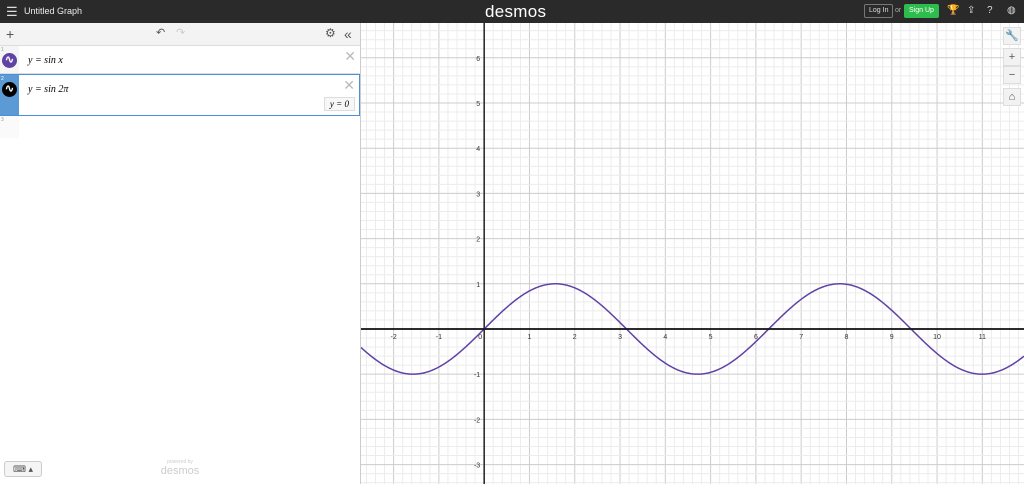  Describe the element at coordinates (478, 194) in the screenshot. I see `y-tick-label: 3` at that location.